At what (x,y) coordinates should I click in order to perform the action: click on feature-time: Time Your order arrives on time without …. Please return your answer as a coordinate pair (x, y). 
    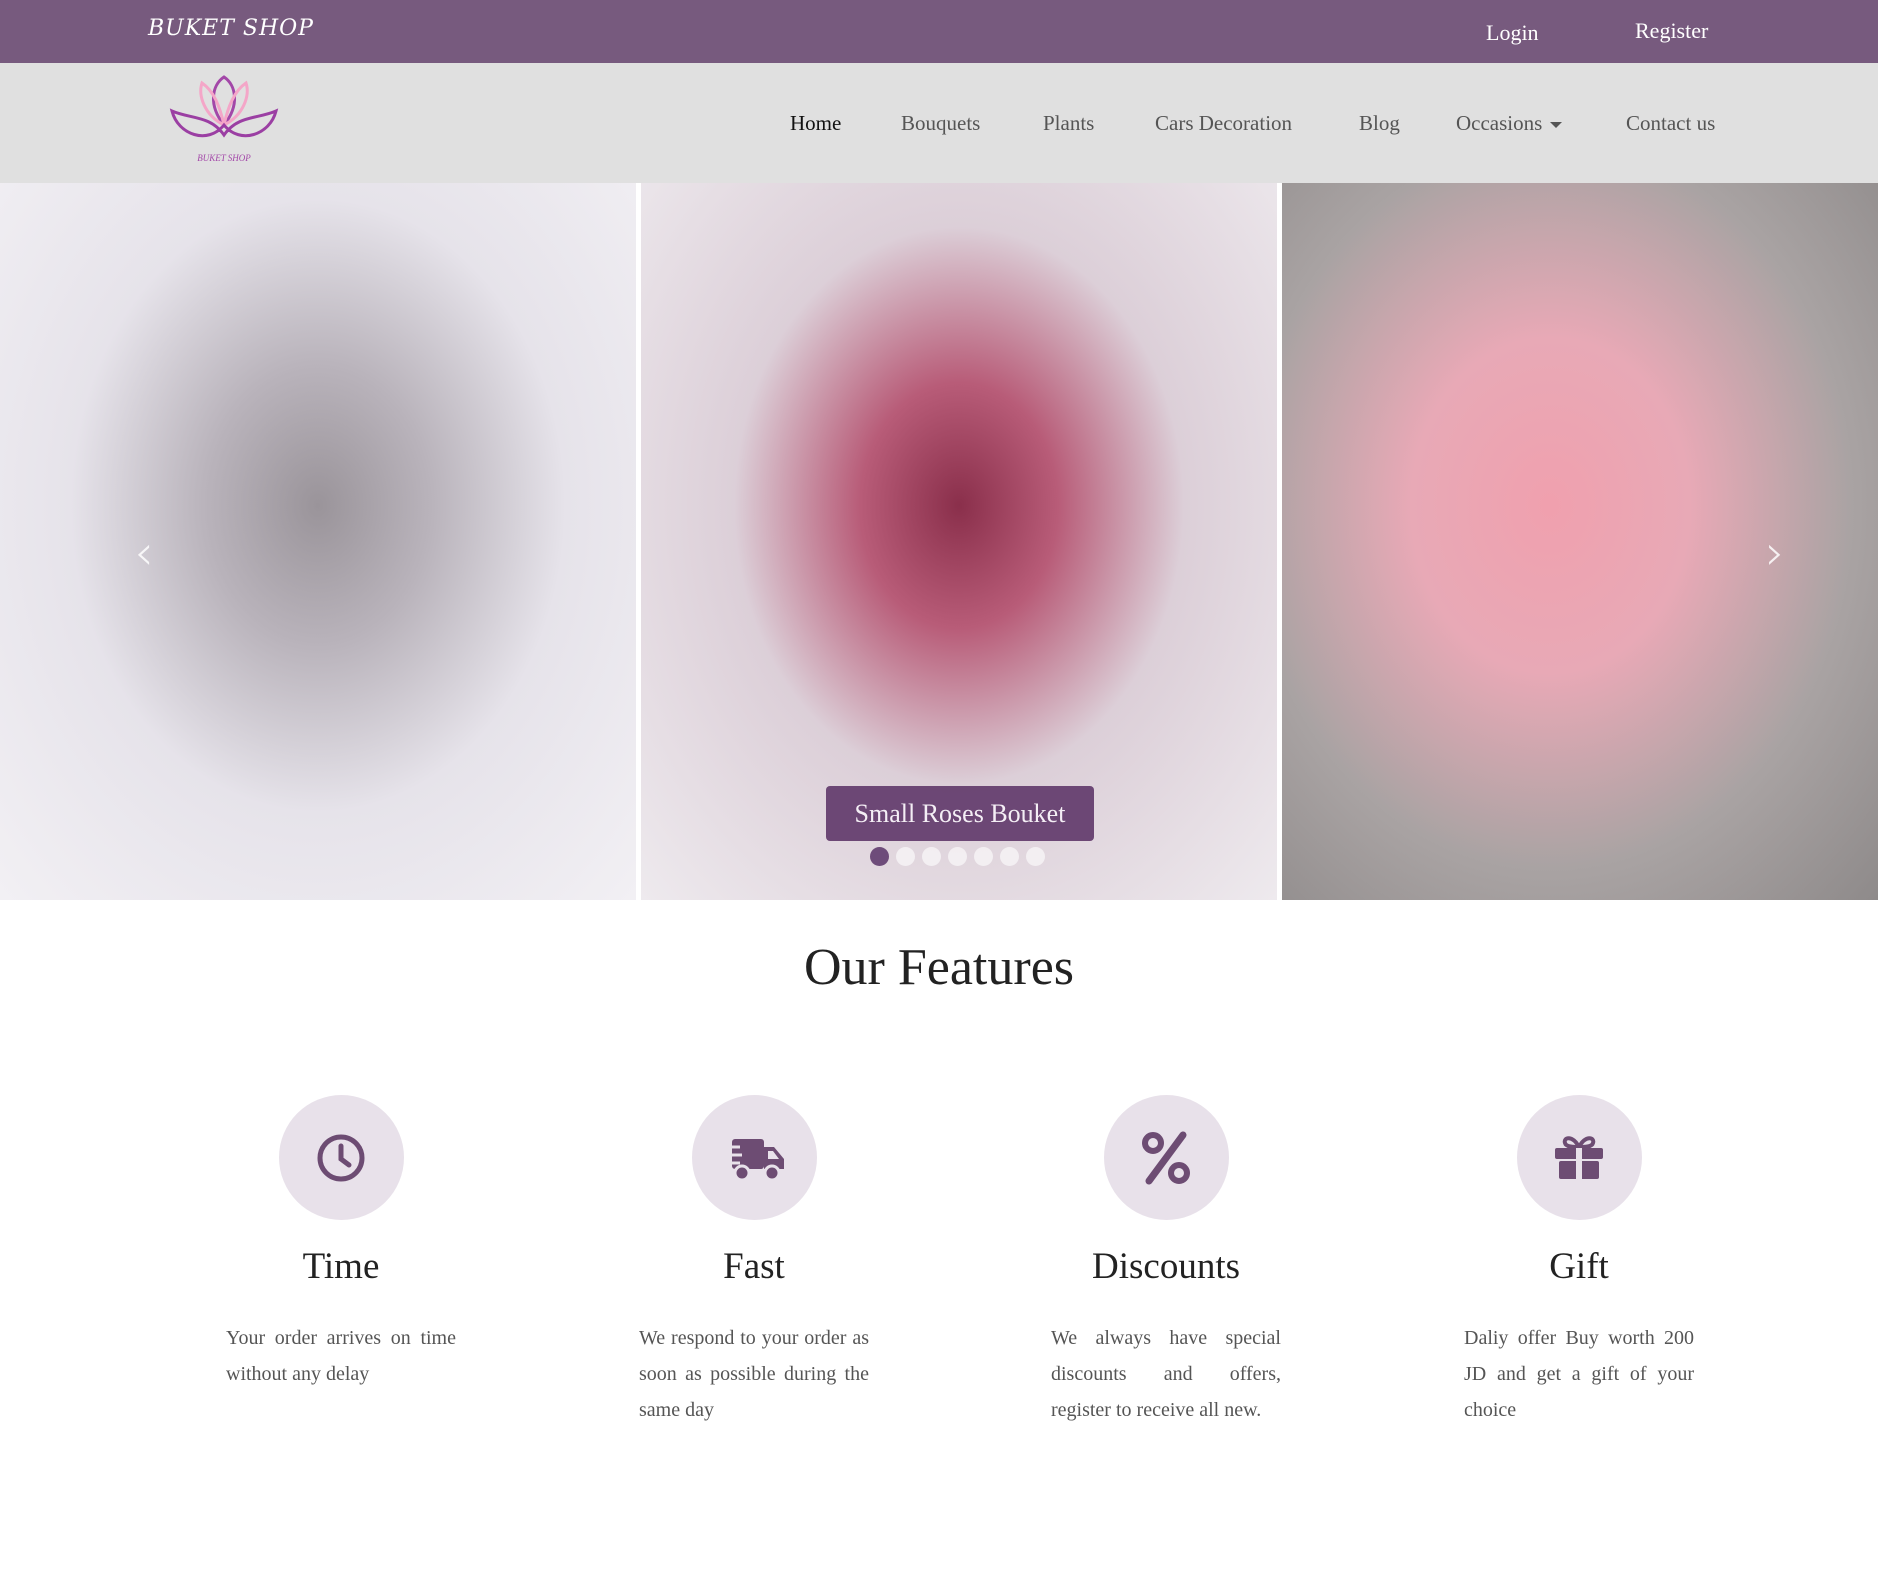
    Looking at the image, I should click on (341, 1243).